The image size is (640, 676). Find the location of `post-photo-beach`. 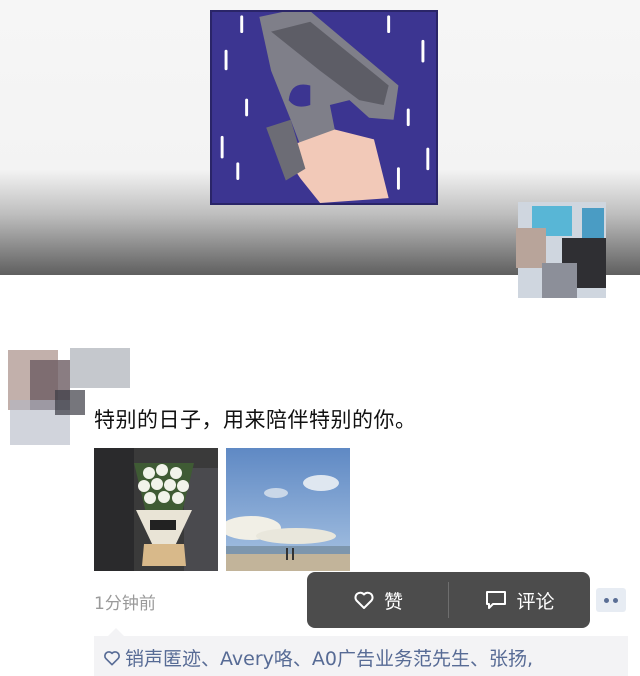

post-photo-beach is located at coordinates (288, 509).